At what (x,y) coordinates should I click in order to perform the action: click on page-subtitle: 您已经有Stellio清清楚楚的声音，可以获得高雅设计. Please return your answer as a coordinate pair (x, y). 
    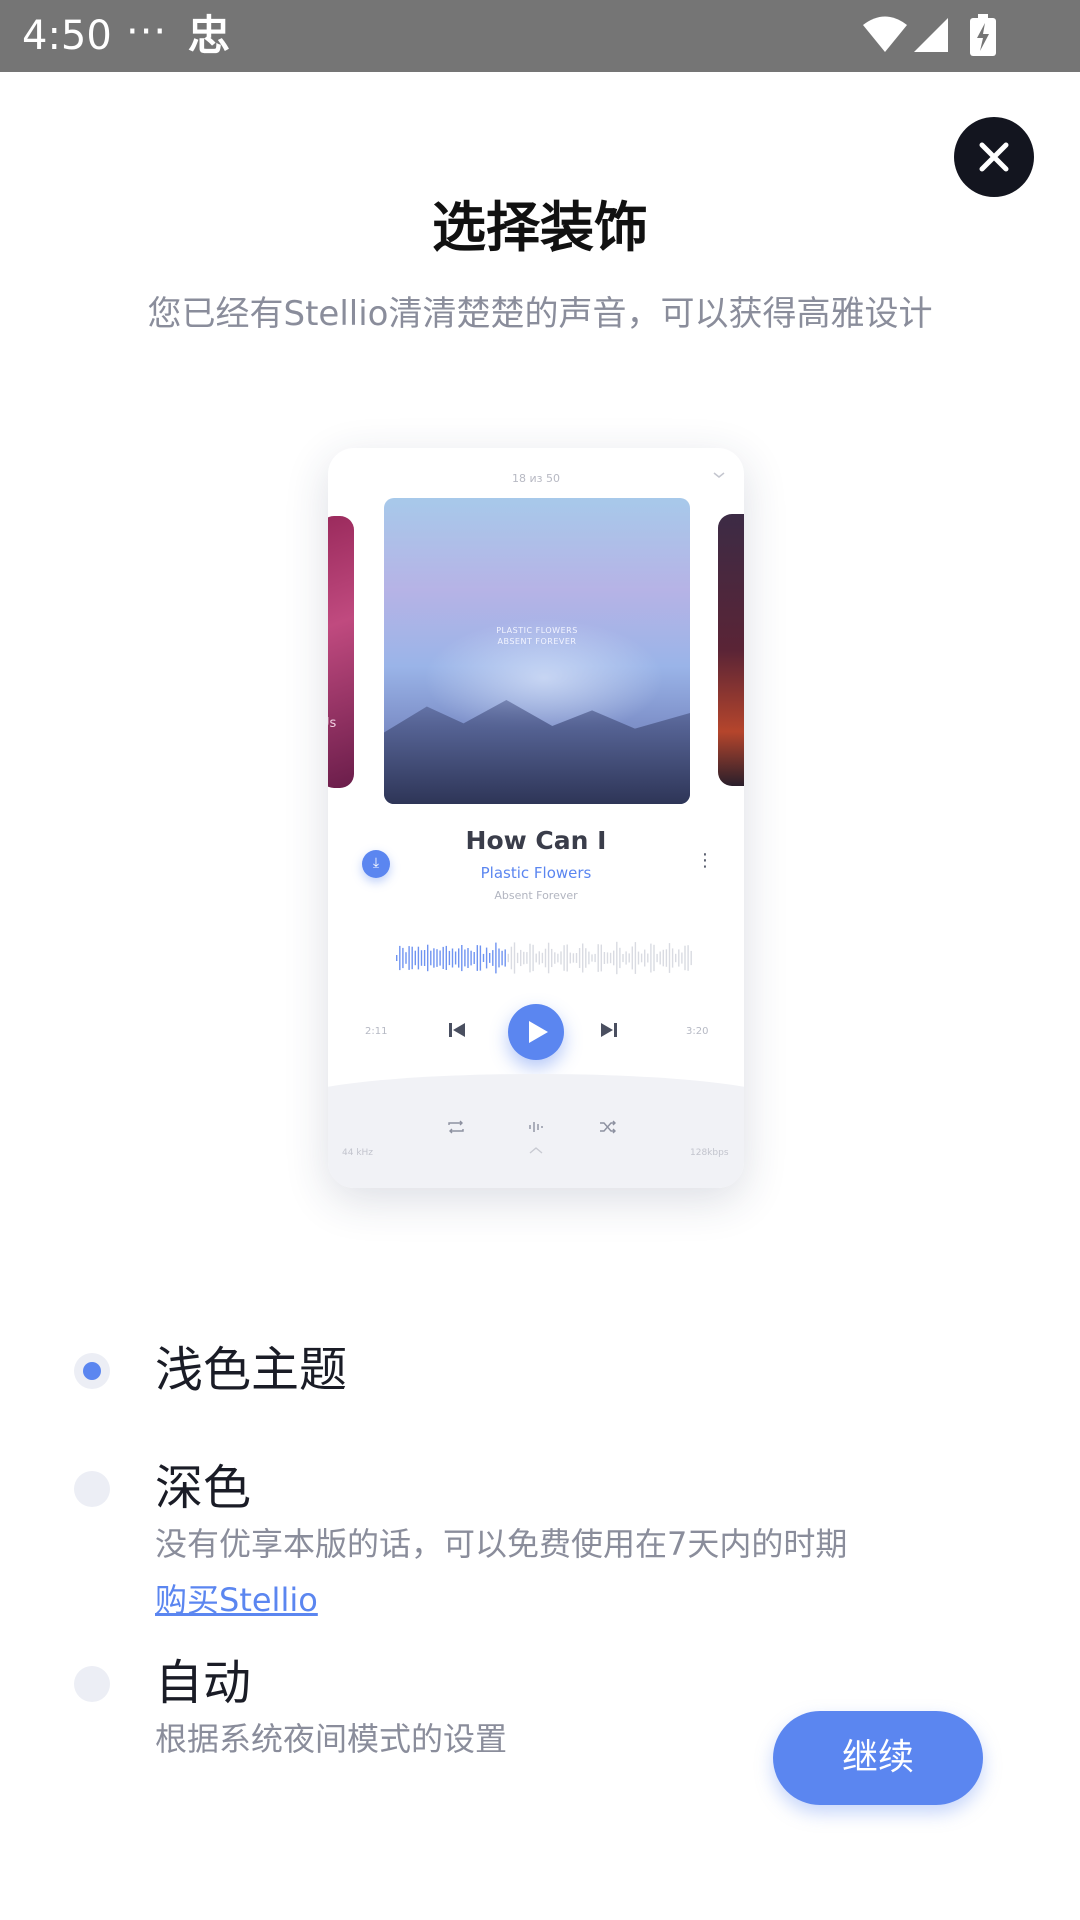
    Looking at the image, I should click on (540, 314).